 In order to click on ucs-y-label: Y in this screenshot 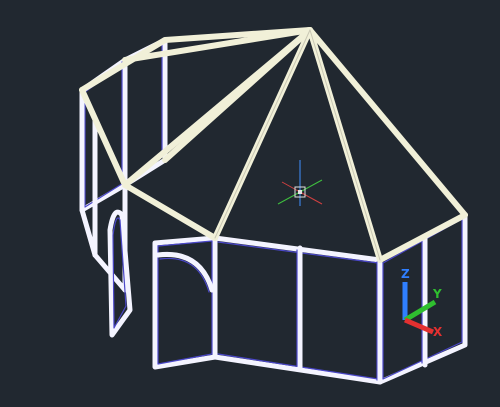, I will do `click(437, 294)`.